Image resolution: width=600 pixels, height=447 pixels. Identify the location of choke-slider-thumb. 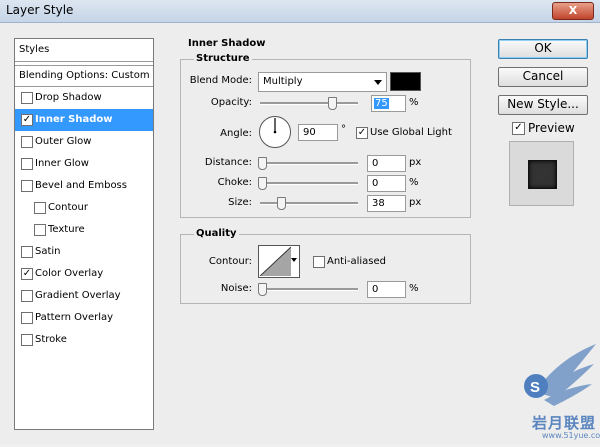
(262, 183).